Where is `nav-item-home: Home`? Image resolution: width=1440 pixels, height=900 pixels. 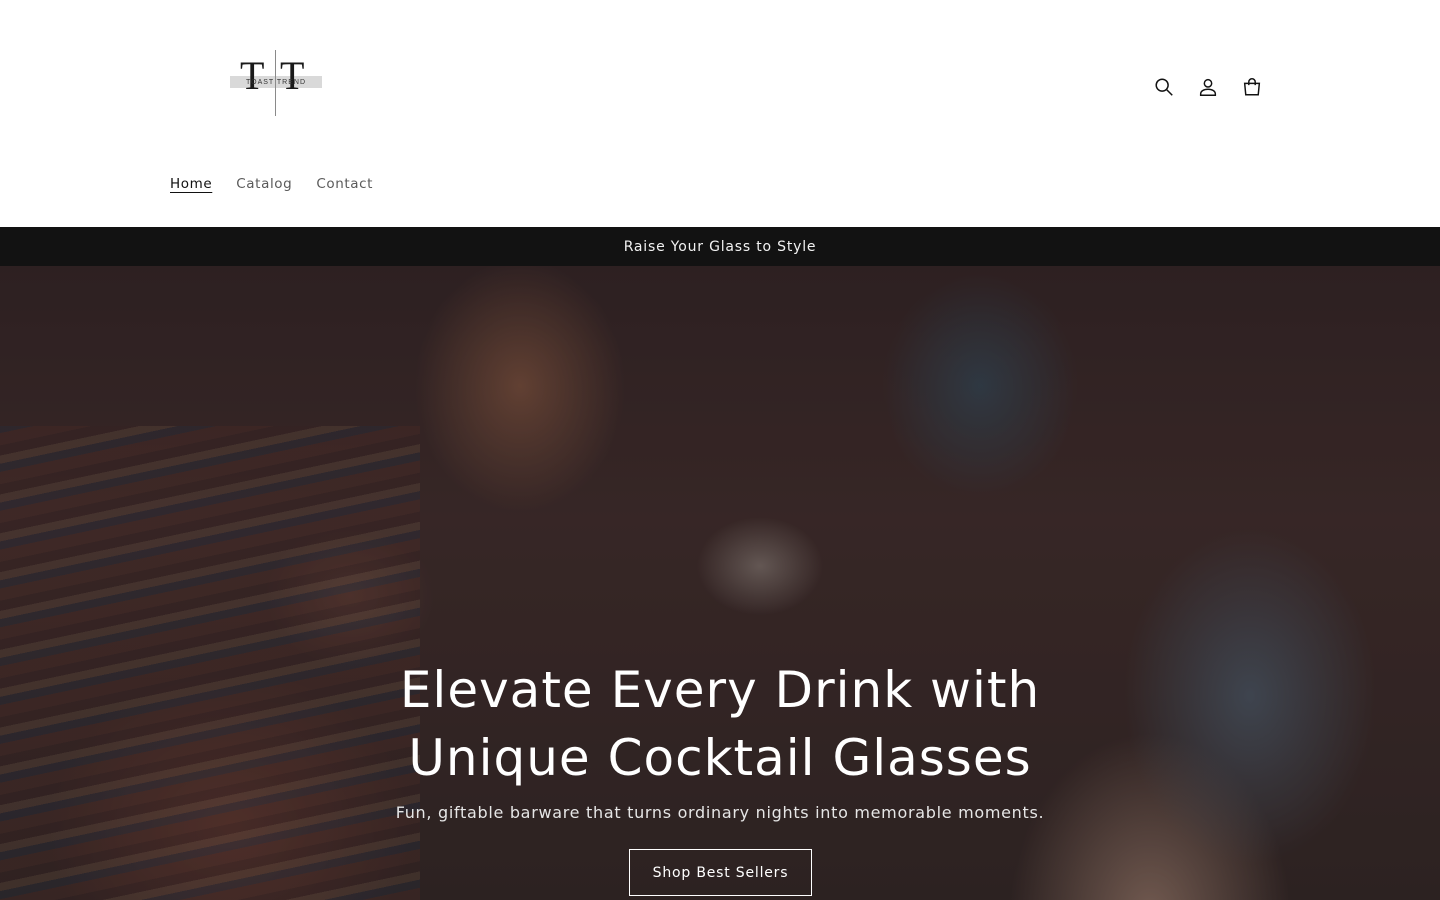 nav-item-home: Home is located at coordinates (191, 184).